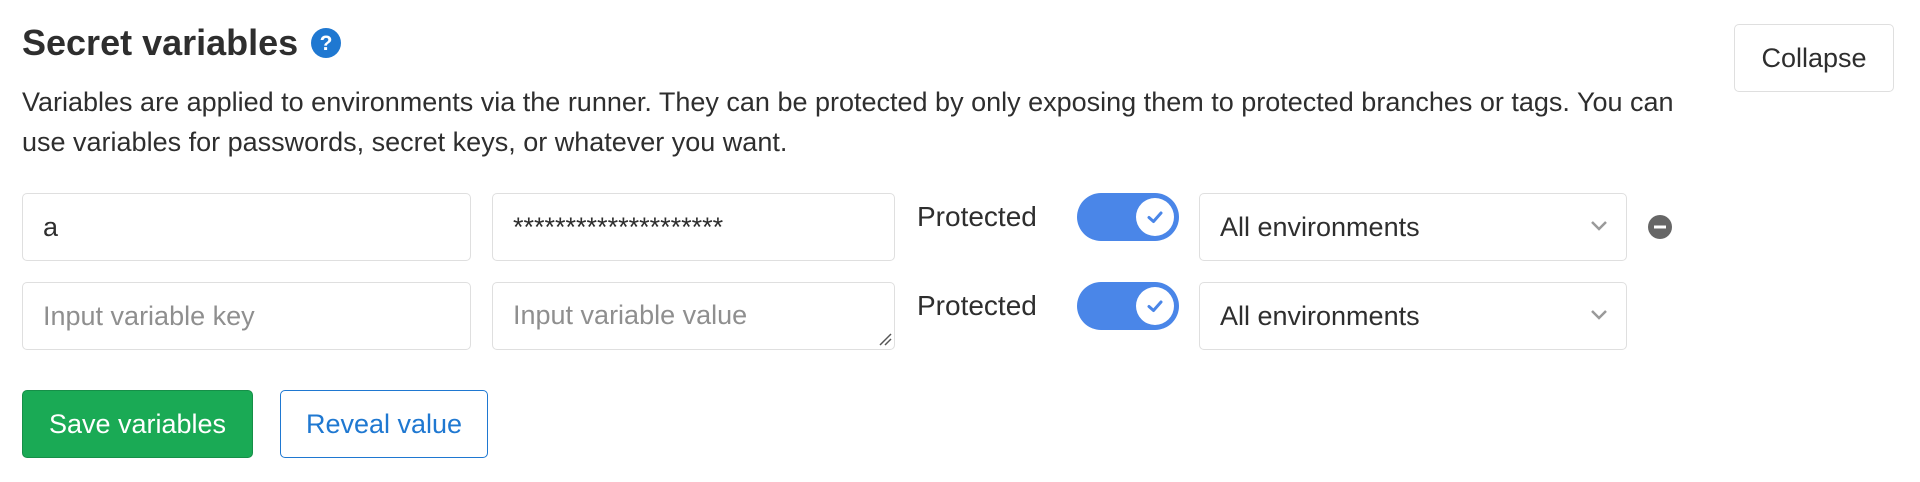 Image resolution: width=1920 pixels, height=482 pixels. I want to click on variable-row-new: Protected All environments, so click(872, 316).